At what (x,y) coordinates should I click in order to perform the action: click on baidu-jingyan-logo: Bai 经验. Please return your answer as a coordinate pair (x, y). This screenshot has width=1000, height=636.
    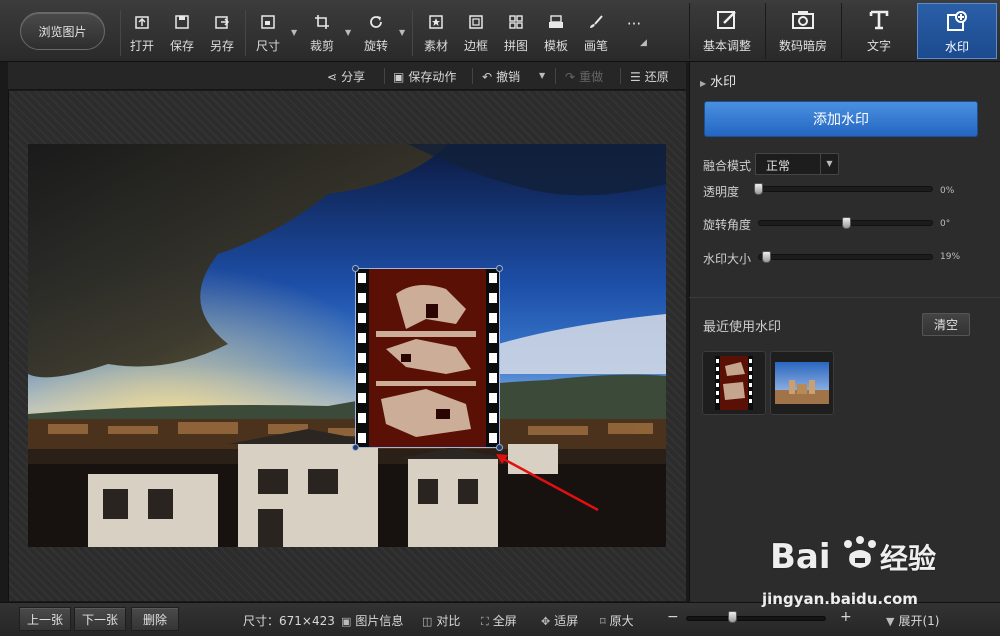
    Looking at the image, I should click on (870, 559).